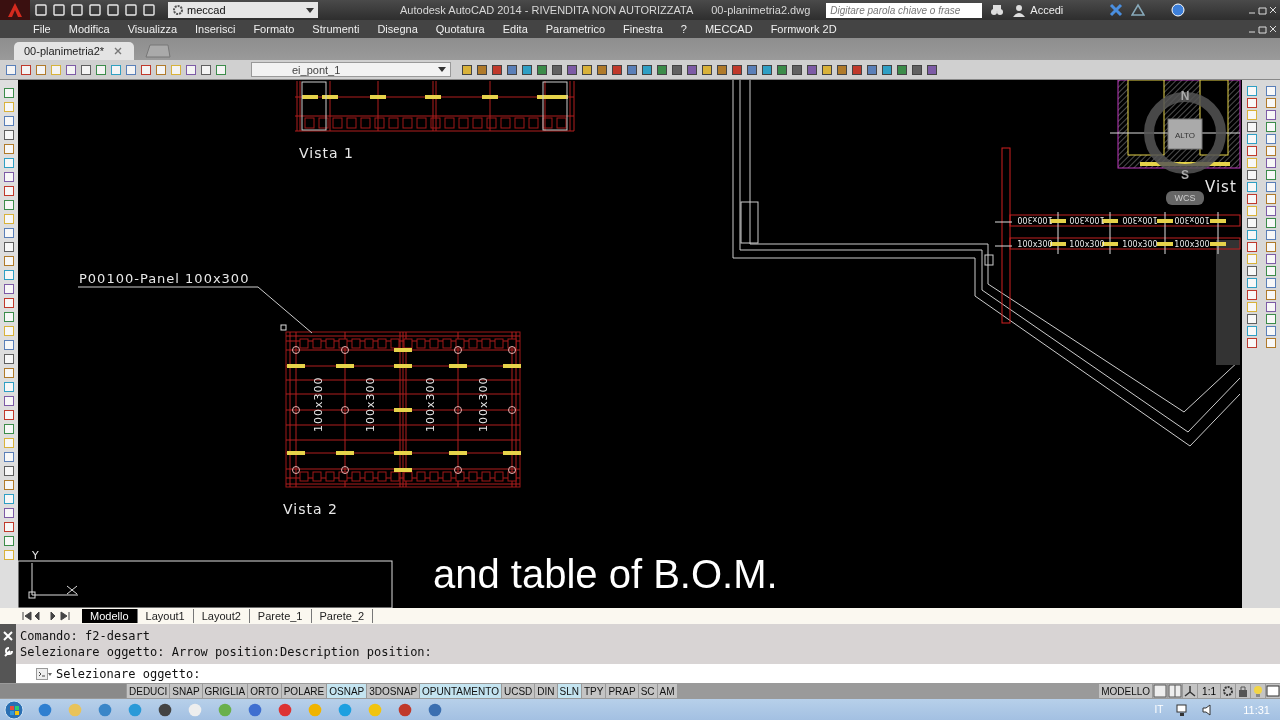 The image size is (1280, 720). Describe the element at coordinates (226, 652) in the screenshot. I see `command-history-line: Selezionare oggetto: Arrow position:Description position:` at that location.